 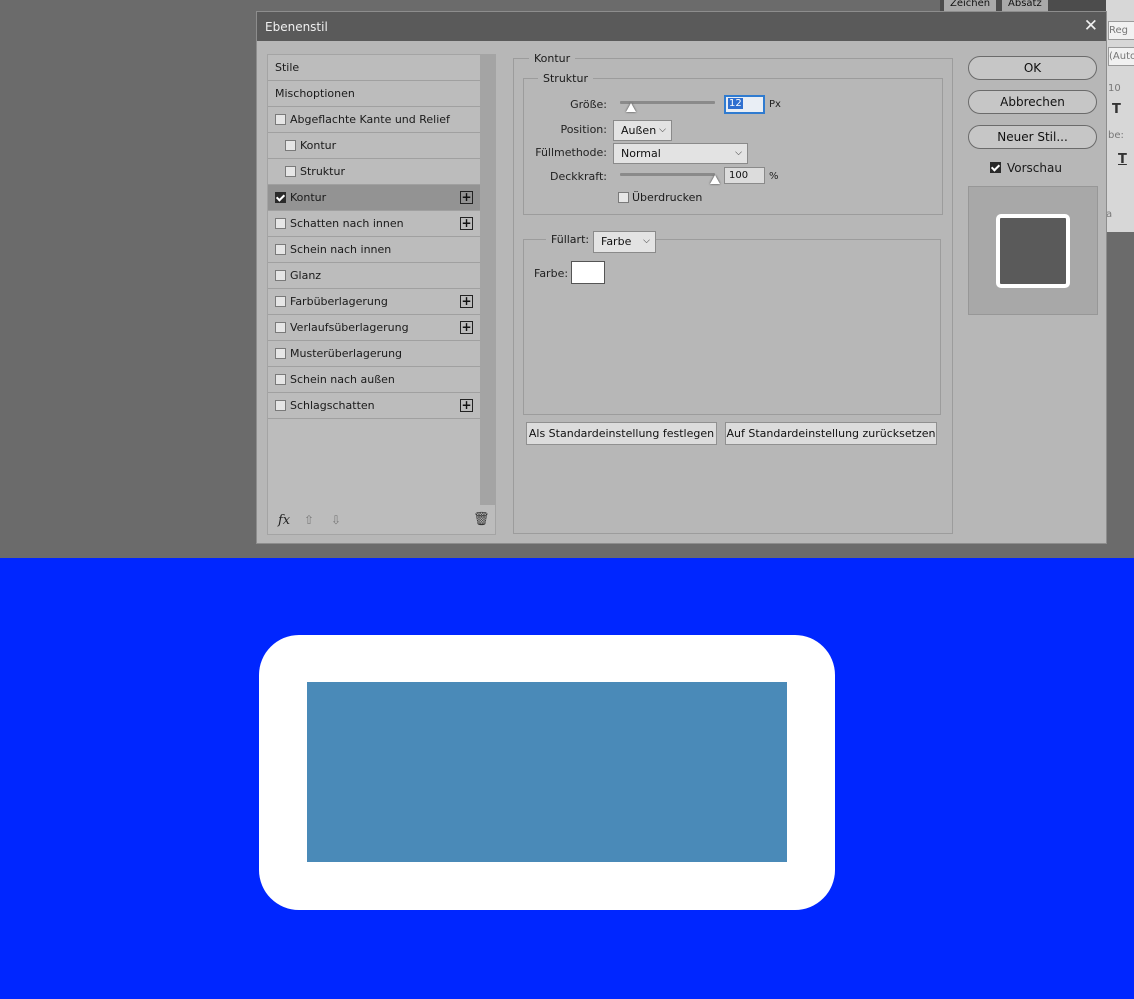 What do you see at coordinates (571, 152) in the screenshot?
I see `blend-mode-label: Füllmethode:` at bounding box center [571, 152].